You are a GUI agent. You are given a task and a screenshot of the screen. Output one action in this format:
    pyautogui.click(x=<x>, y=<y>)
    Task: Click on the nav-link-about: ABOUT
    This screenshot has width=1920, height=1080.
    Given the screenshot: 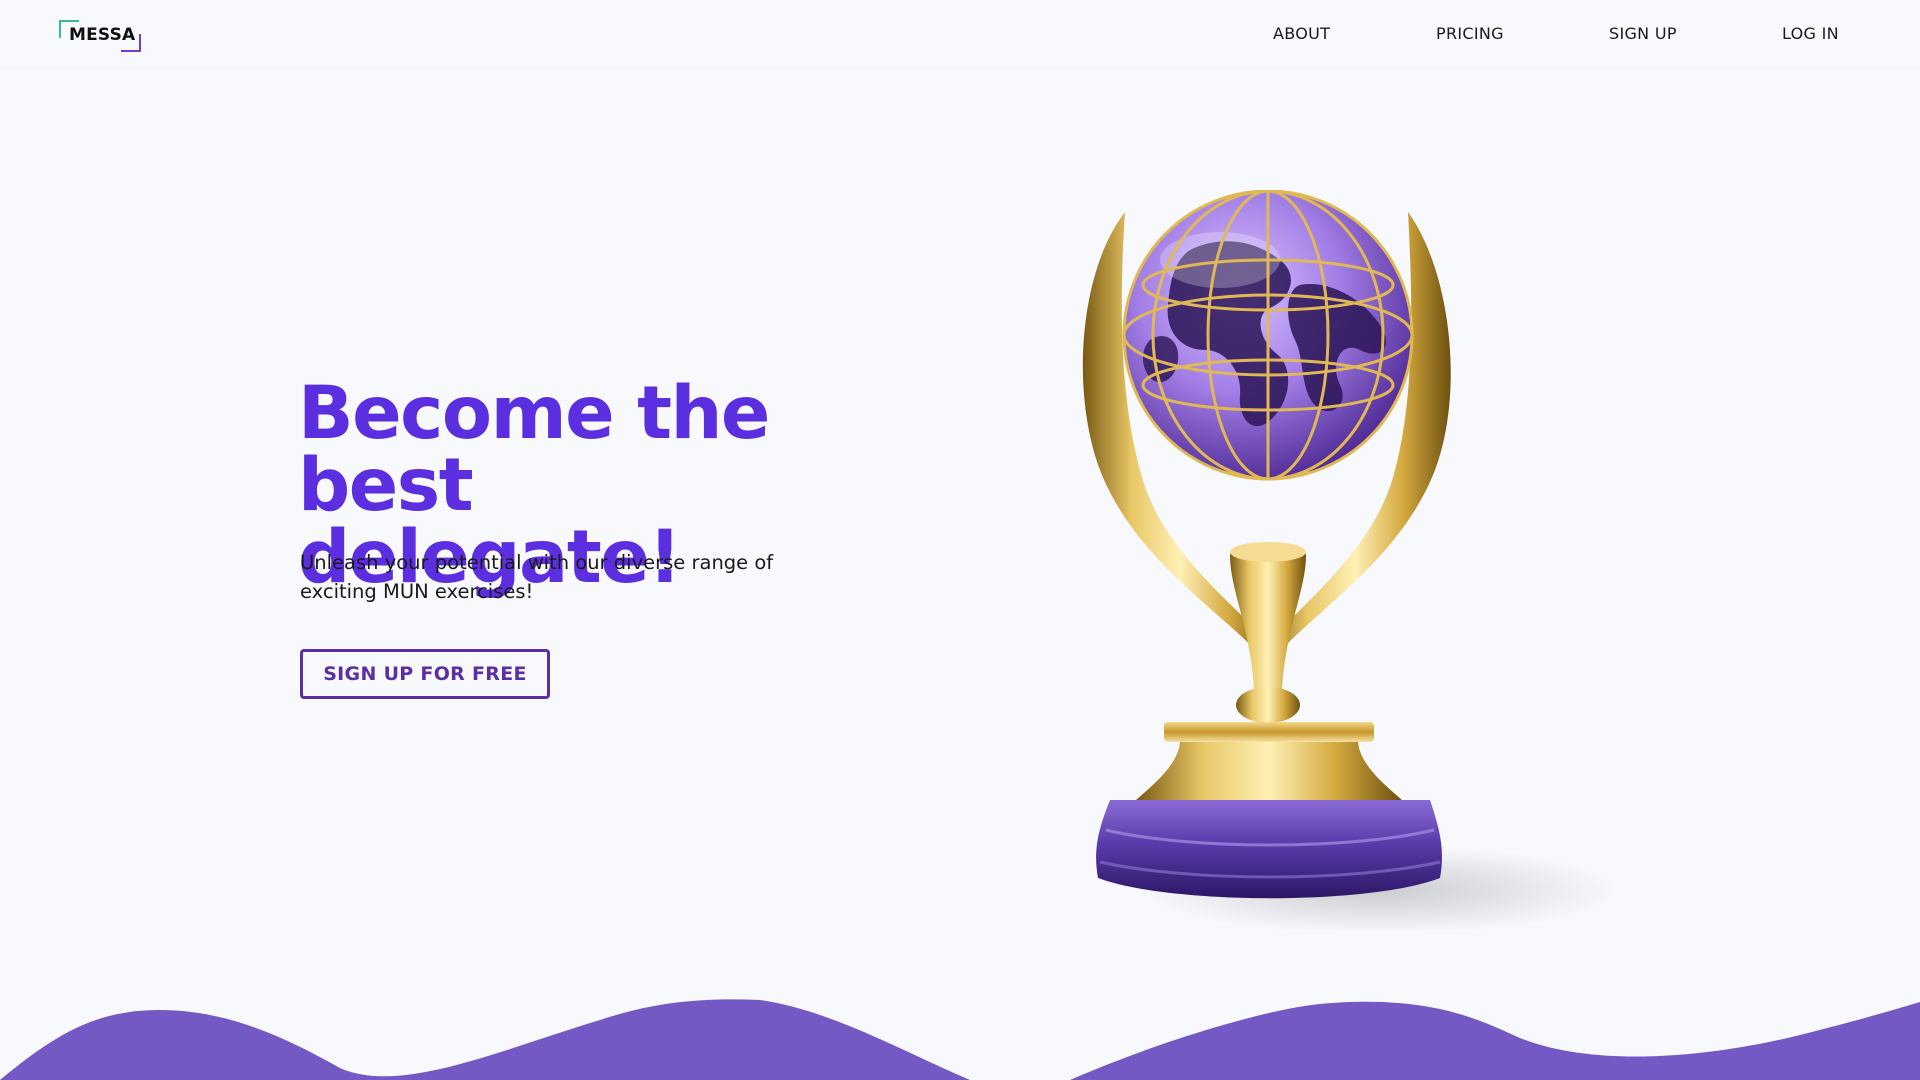 What is the action you would take?
    pyautogui.click(x=1301, y=34)
    